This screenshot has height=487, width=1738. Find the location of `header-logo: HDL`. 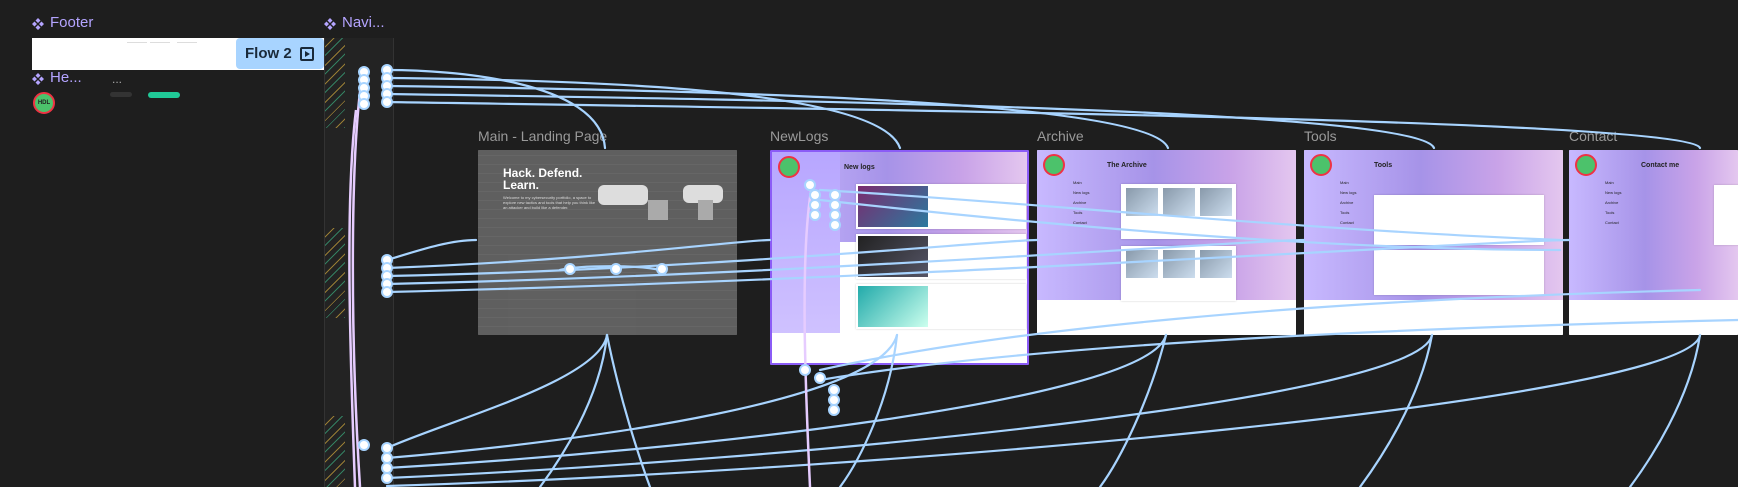

header-logo: HDL is located at coordinates (44, 103).